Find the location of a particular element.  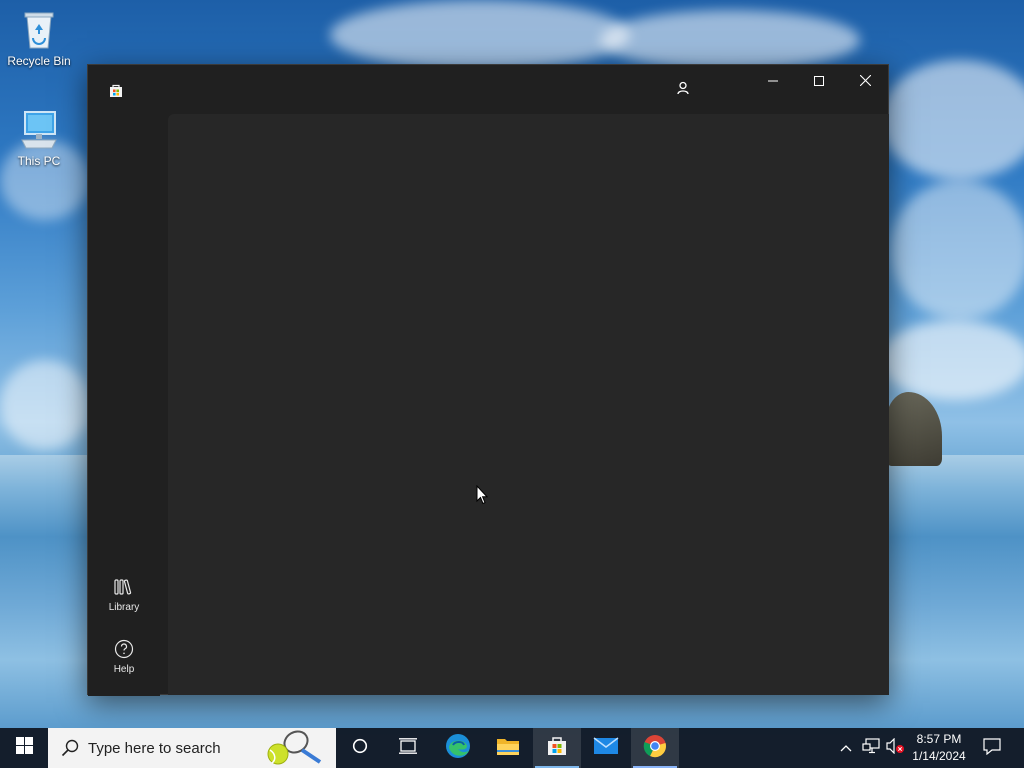

task-view-icon is located at coordinates (408, 748).